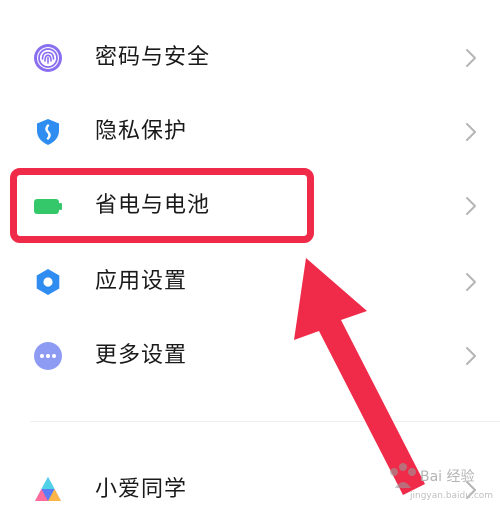 The width and height of the screenshot is (500, 520). I want to click on highlight-box, so click(162, 205).